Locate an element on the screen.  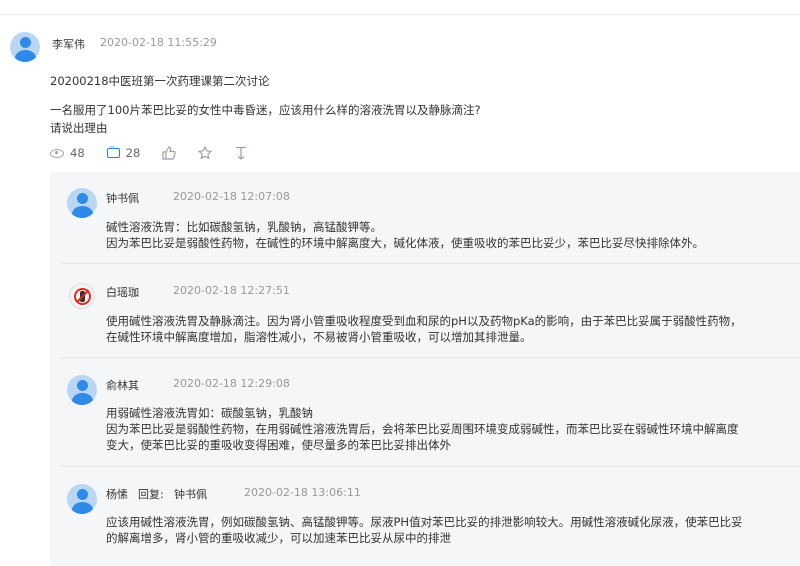
star-icon is located at coordinates (205, 153).